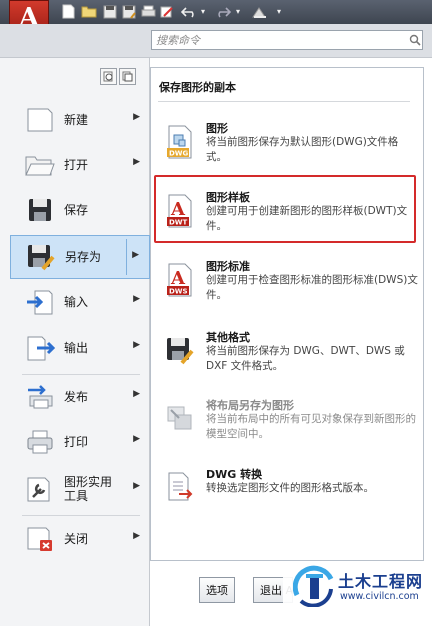 The width and height of the screenshot is (432, 626). What do you see at coordinates (311, 426) in the screenshot?
I see `option-description: 将当前布局中的所有可见对象保存到新图形的模型空间中。` at bounding box center [311, 426].